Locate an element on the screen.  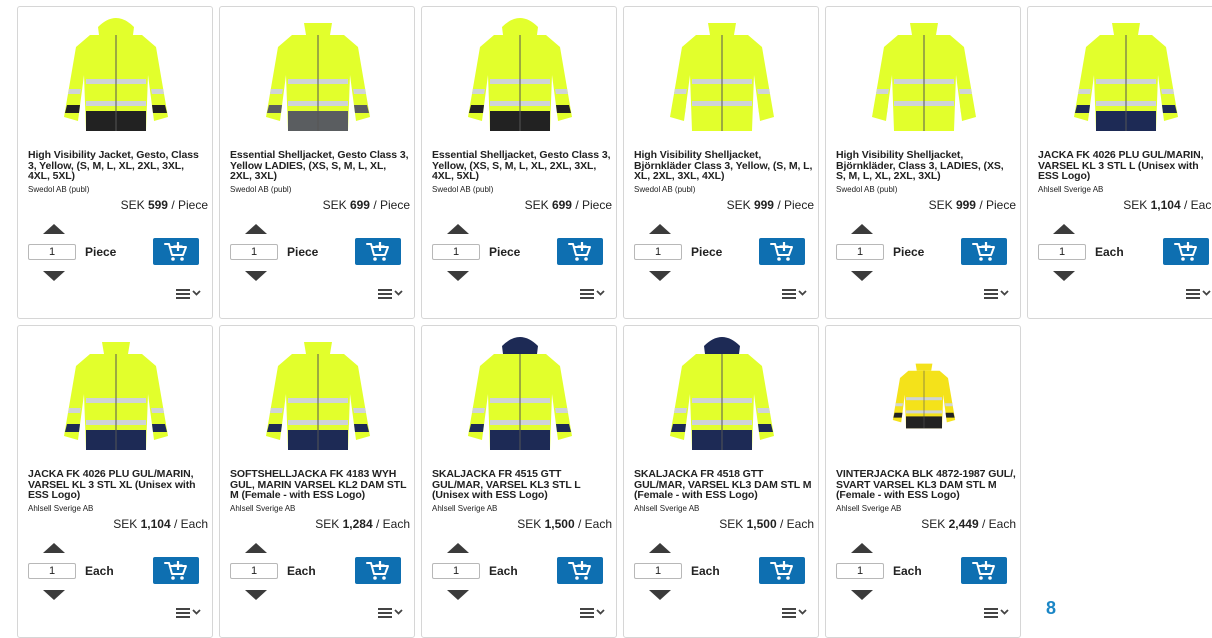
price-amount: 999 is located at coordinates (965, 205).